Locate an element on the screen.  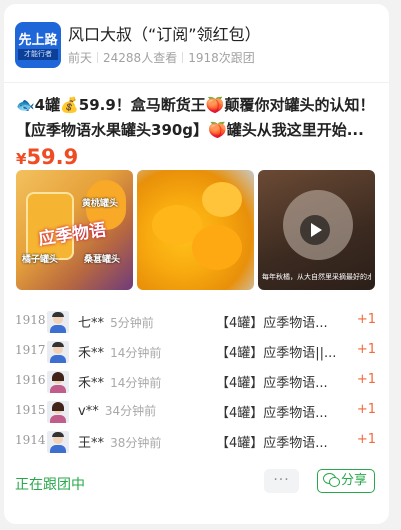
share-label: 分享 is located at coordinates (354, 480).